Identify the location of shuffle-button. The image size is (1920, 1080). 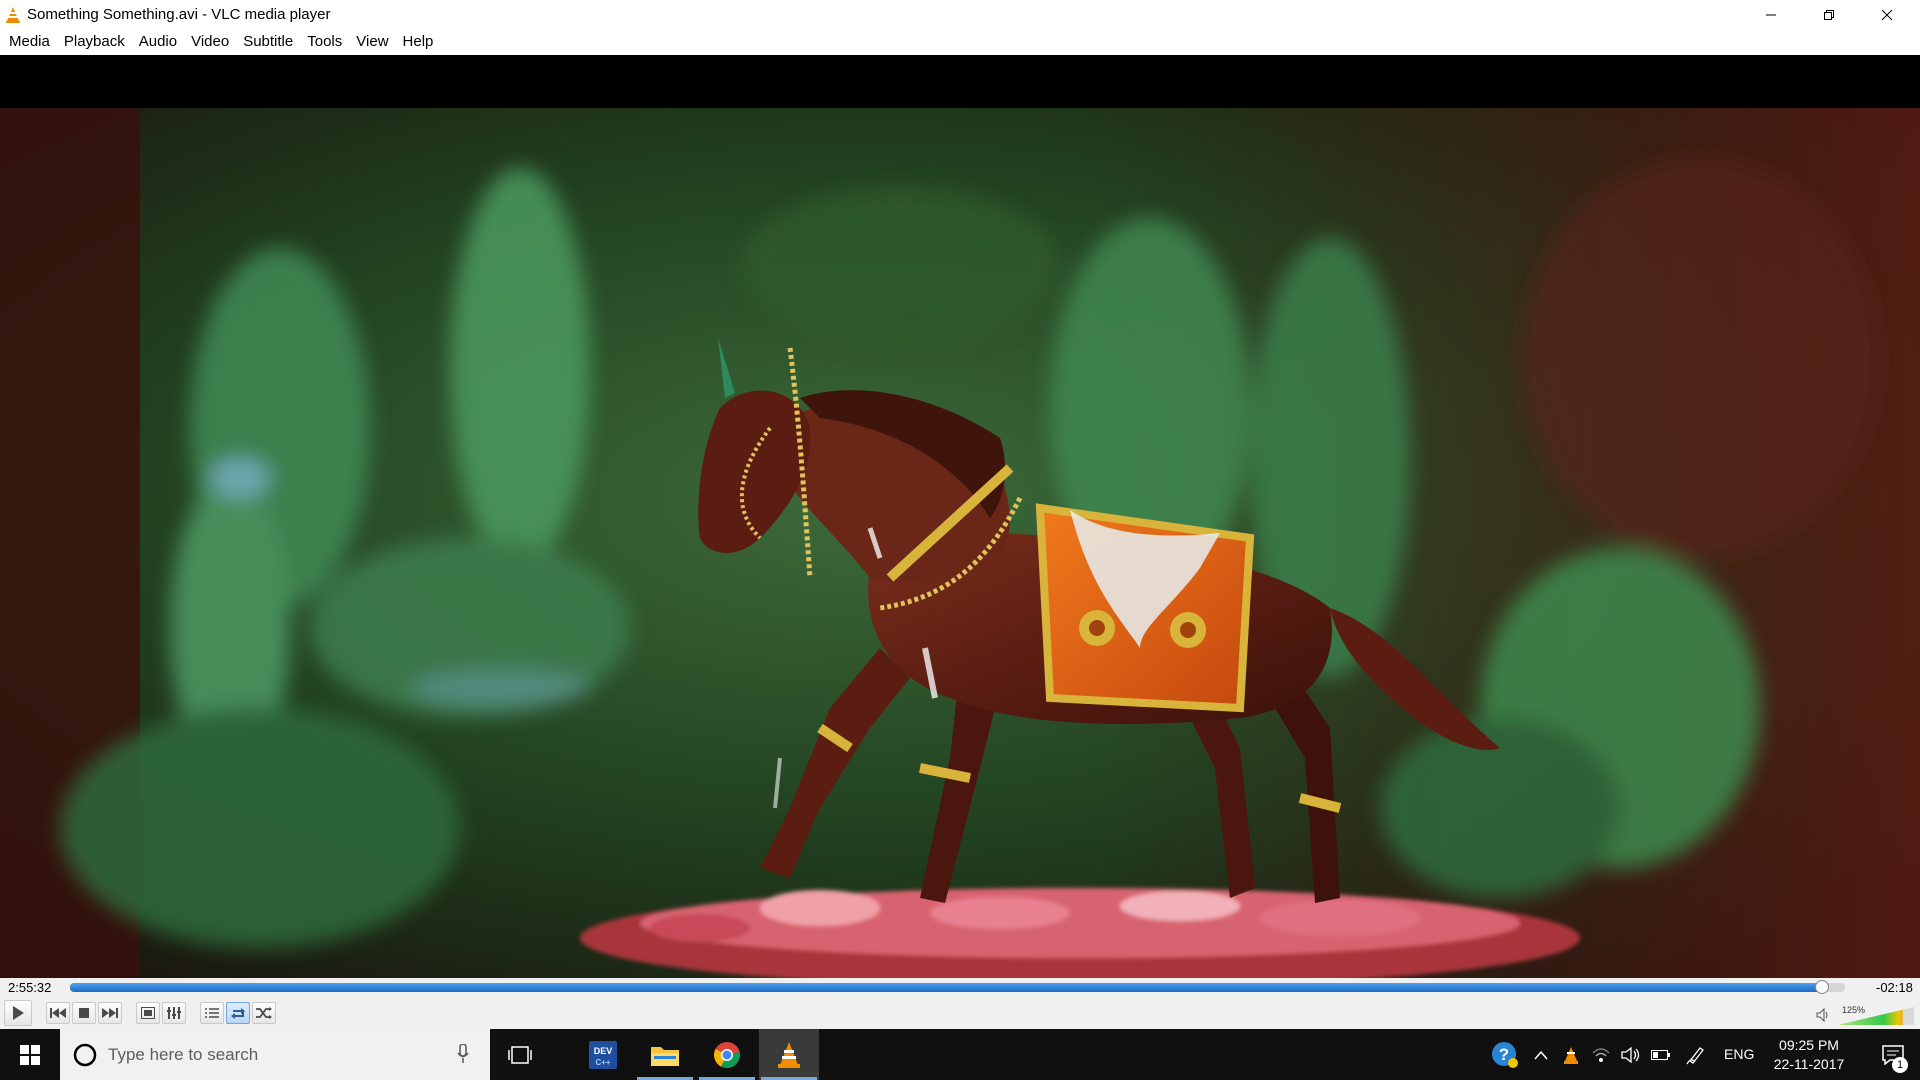
(264, 1013).